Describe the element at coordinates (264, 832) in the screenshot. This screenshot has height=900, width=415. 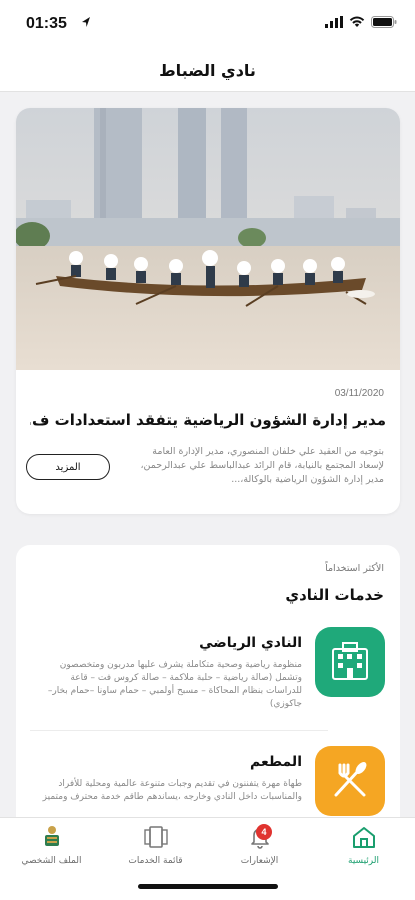
I see `notification-badge: 4` at that location.